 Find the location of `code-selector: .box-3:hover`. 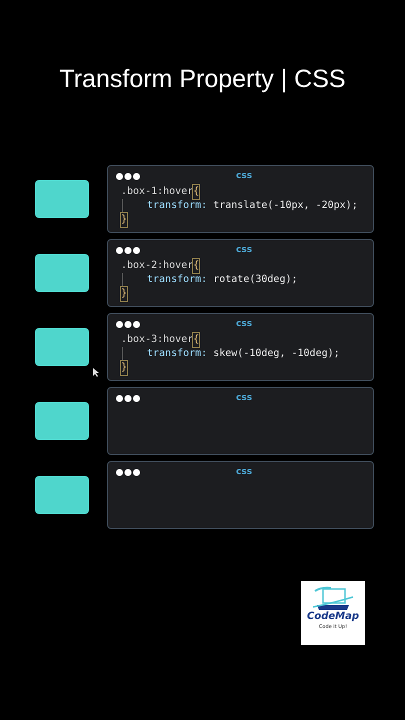

code-selector: .box-3:hover is located at coordinates (157, 340).